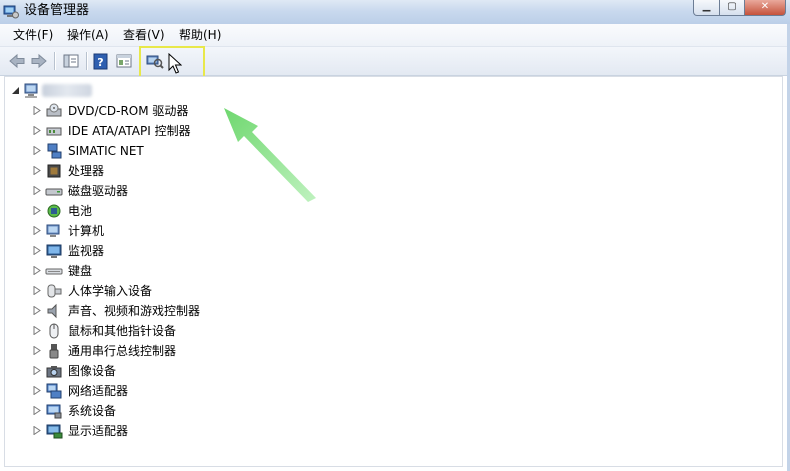 This screenshot has width=790, height=471. What do you see at coordinates (110, 291) in the screenshot?
I see `tree-item-label: 人体学输入设备` at bounding box center [110, 291].